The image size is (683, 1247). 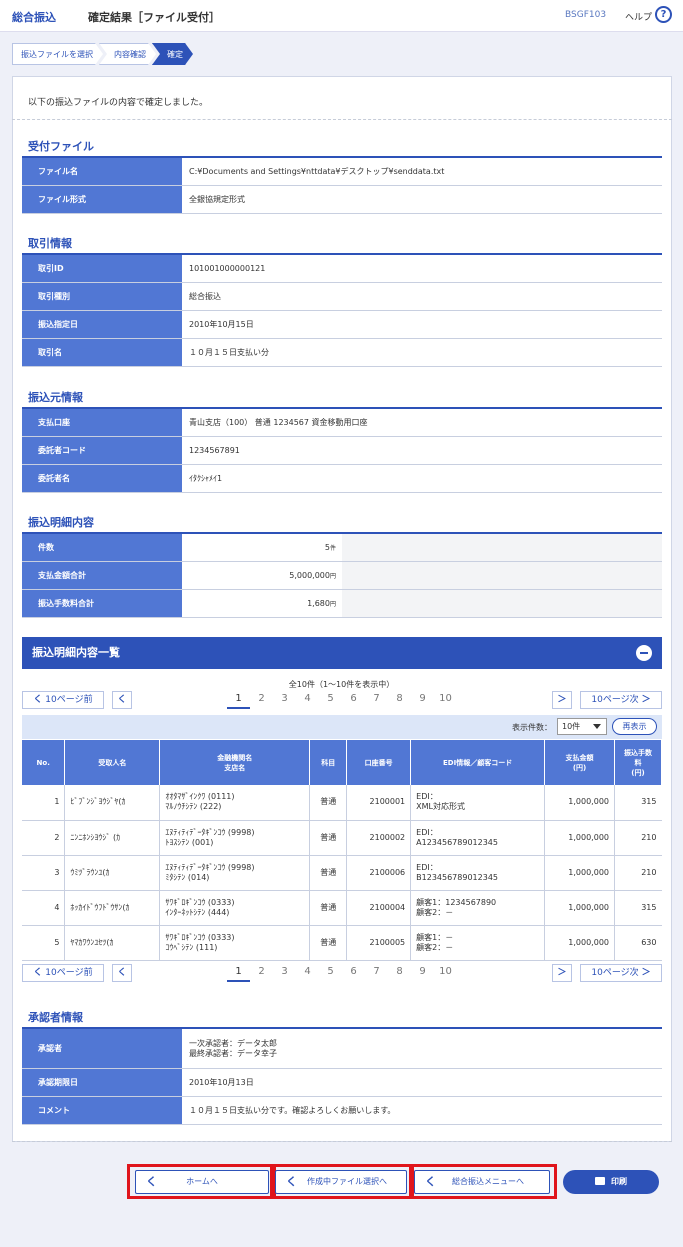 What do you see at coordinates (202, 1182) in the screenshot?
I see `home-button: く ホームへ` at bounding box center [202, 1182].